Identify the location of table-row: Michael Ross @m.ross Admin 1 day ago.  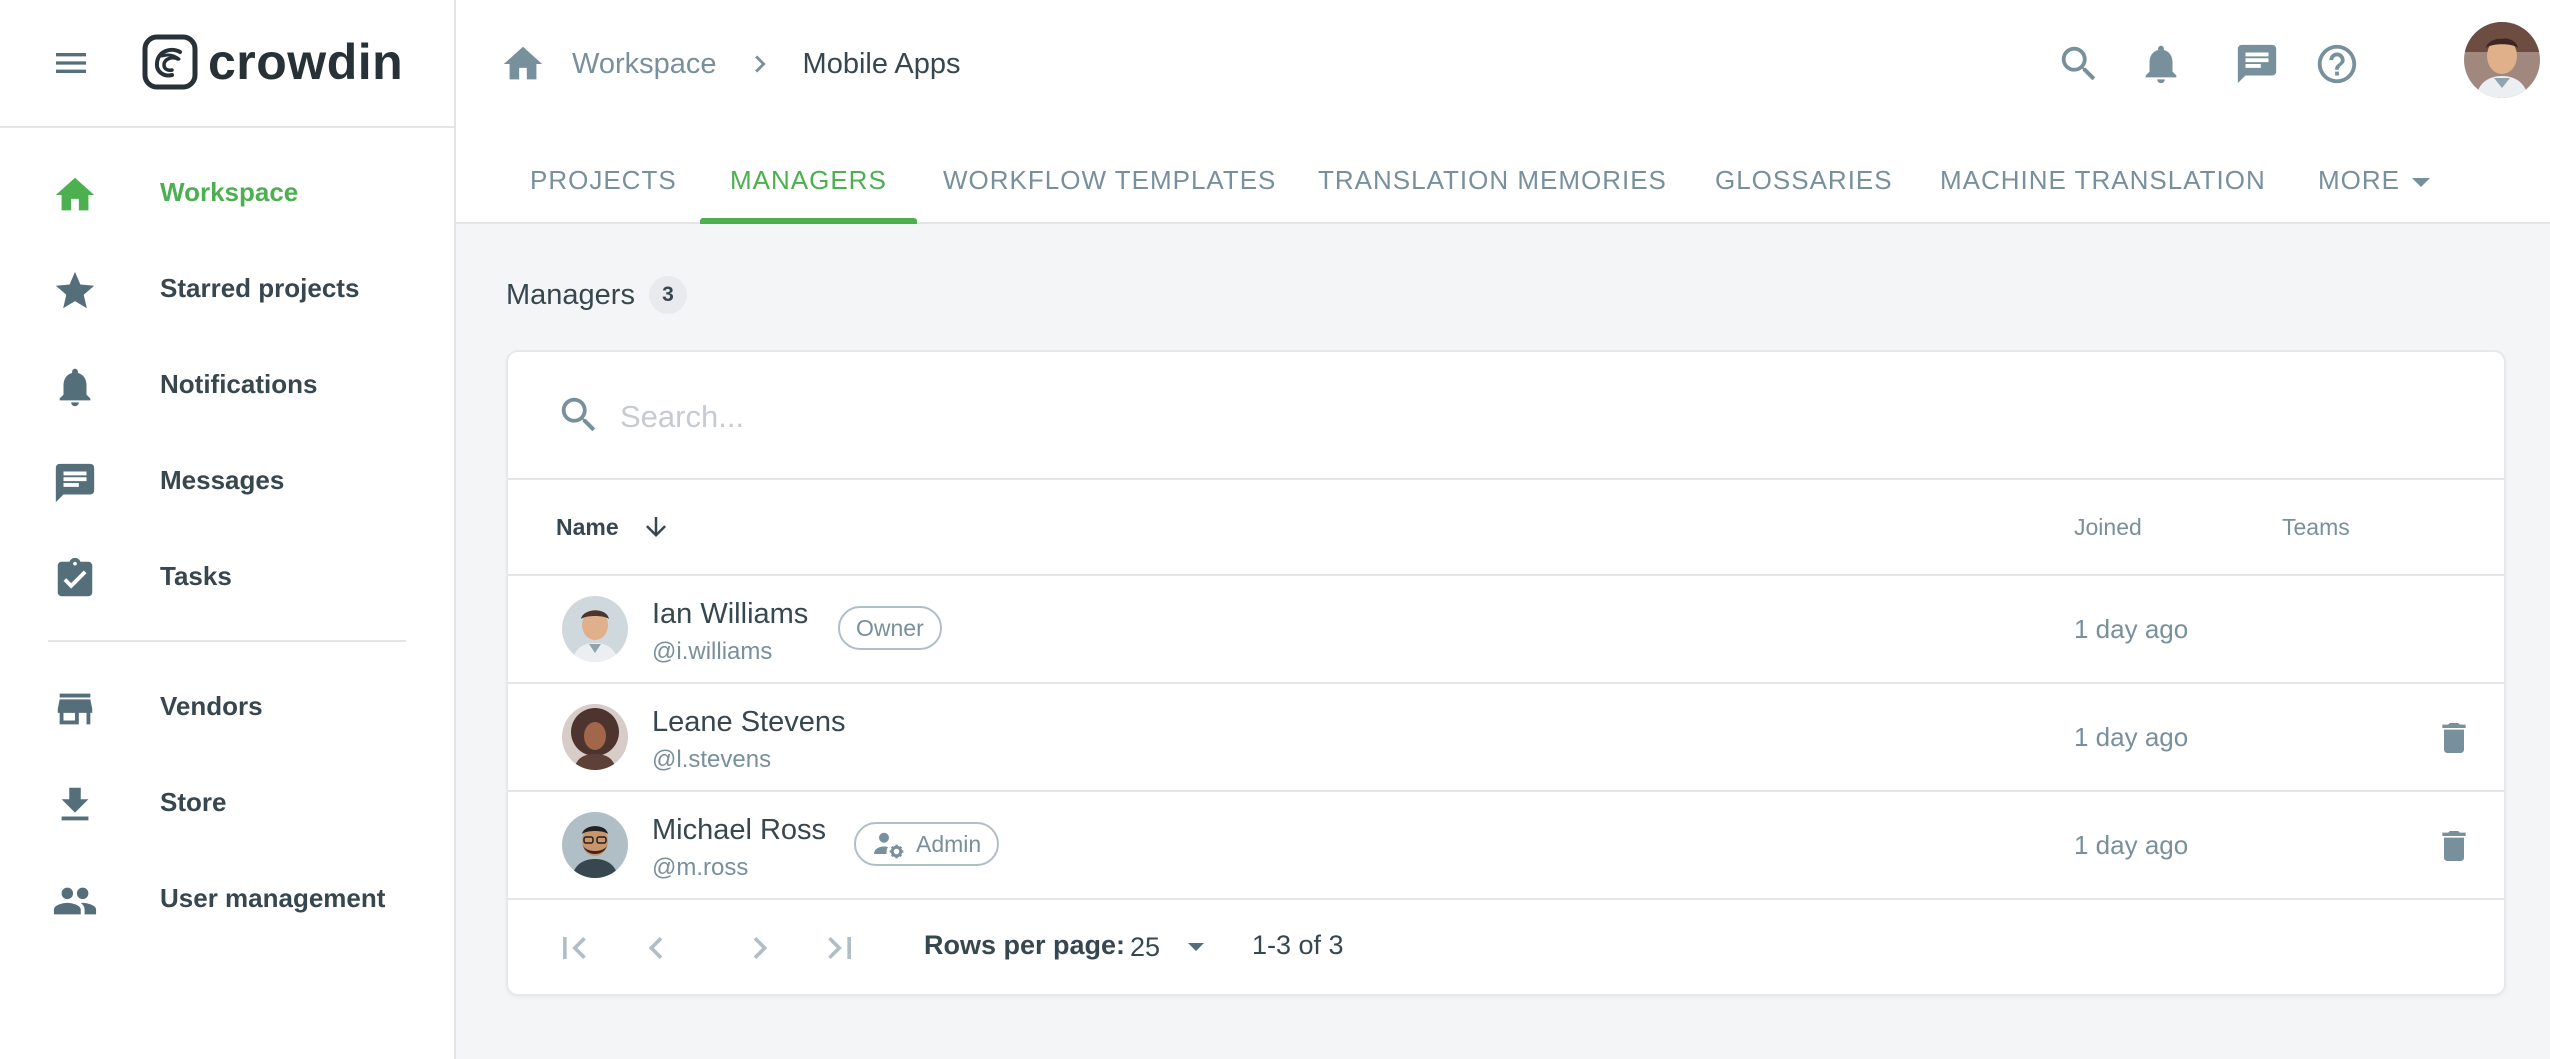
(1506, 846).